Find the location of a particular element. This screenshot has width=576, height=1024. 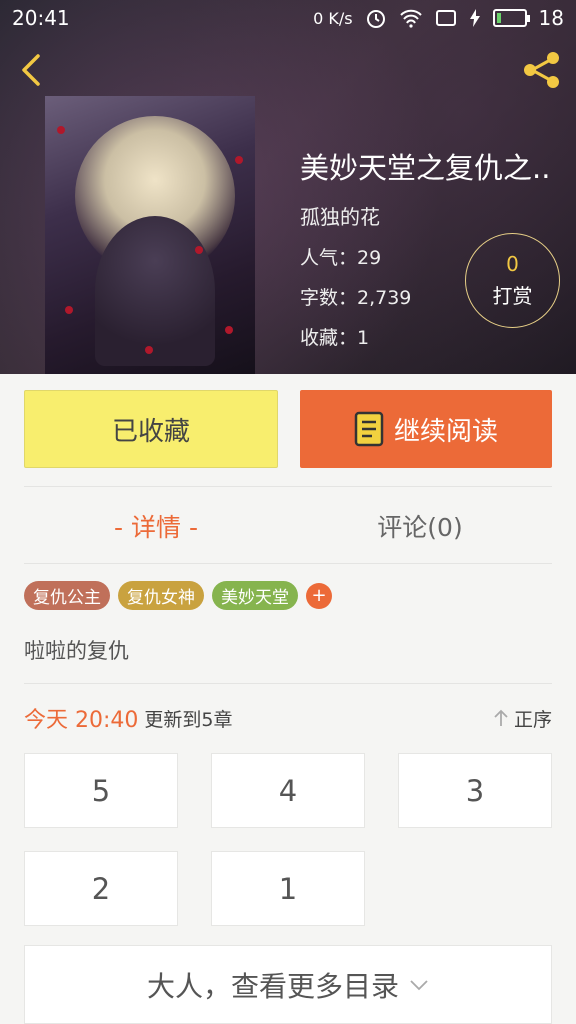

chapter-item: 5 is located at coordinates (101, 790).